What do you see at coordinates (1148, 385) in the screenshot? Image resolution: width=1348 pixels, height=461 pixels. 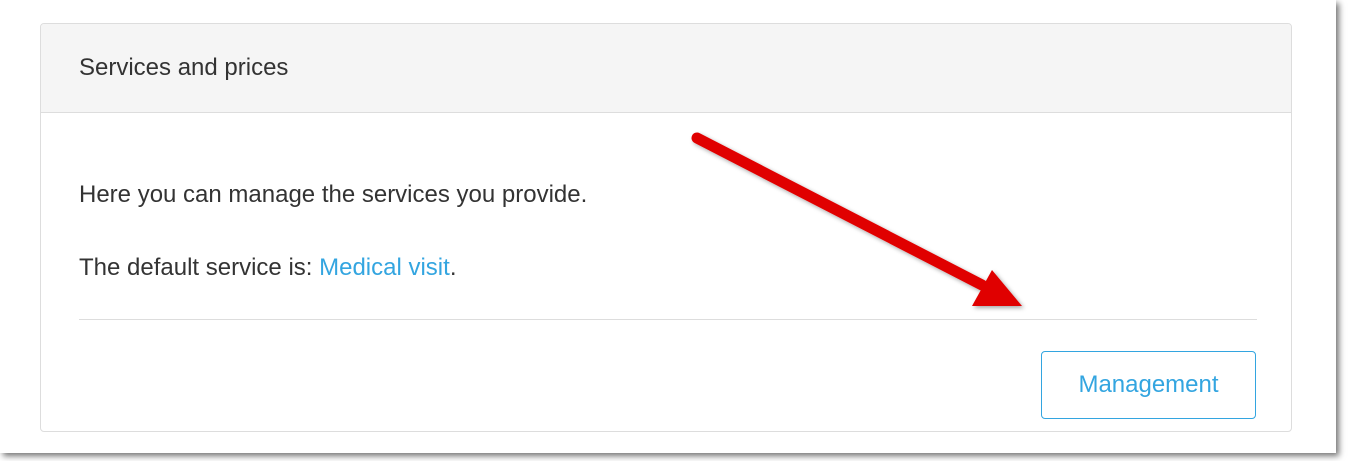 I see `management-button: Management` at bounding box center [1148, 385].